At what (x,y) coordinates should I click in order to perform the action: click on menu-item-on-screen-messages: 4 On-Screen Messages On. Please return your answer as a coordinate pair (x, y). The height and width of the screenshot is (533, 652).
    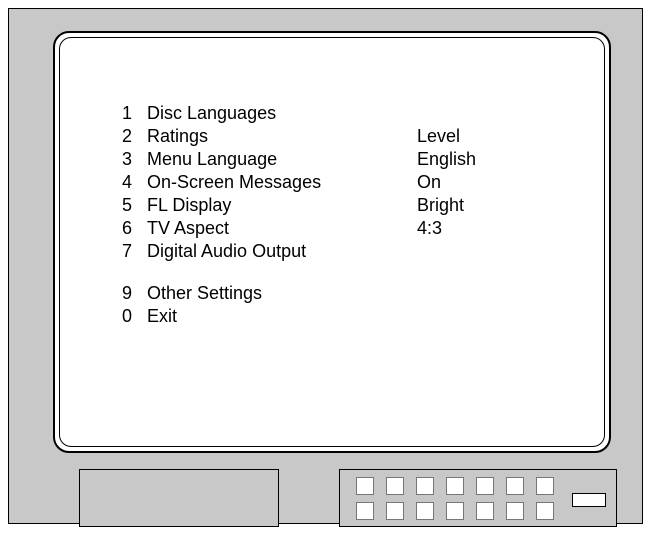
    Looking at the image, I should click on (319, 182).